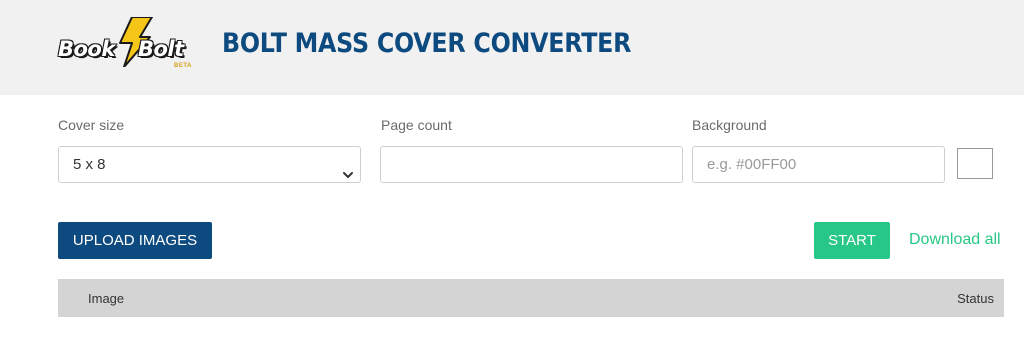  I want to click on cover-size-label: Cover size, so click(91, 125).